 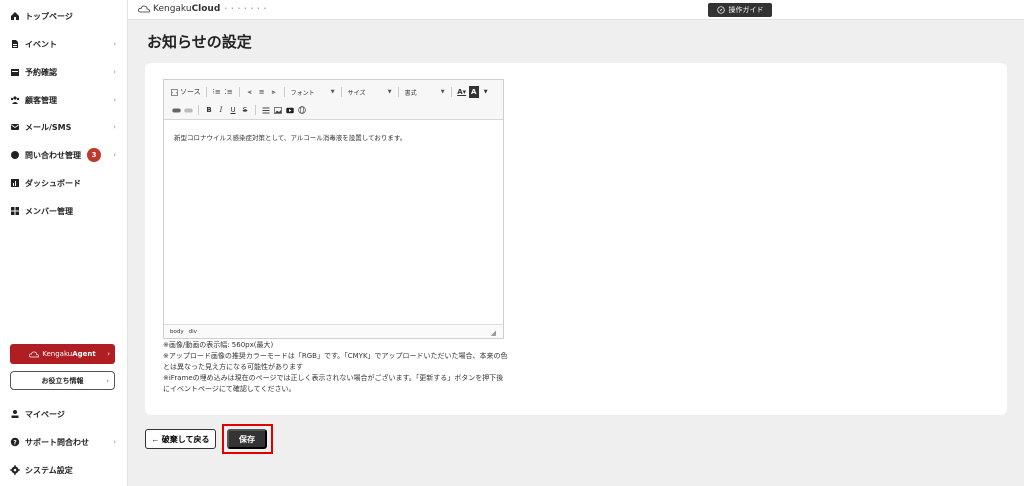 What do you see at coordinates (15, 44) in the screenshot?
I see `document-icon` at bounding box center [15, 44].